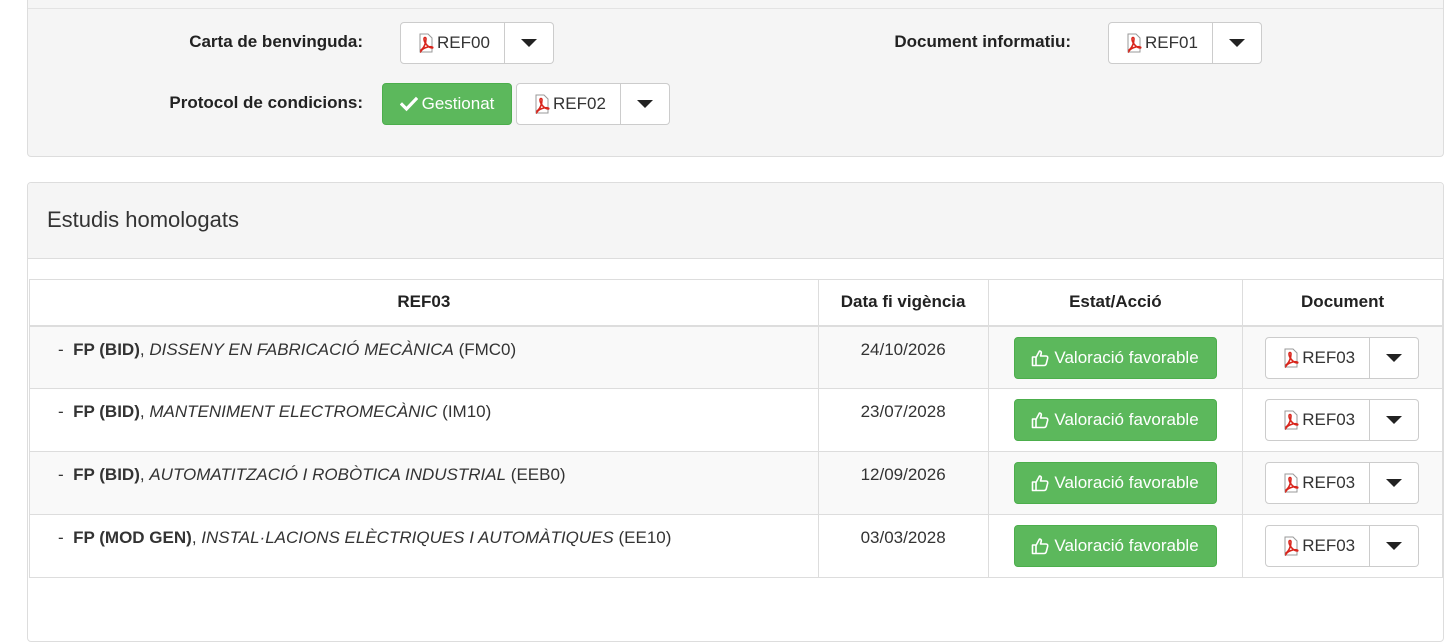 This screenshot has height=642, width=1456. What do you see at coordinates (903, 474) in the screenshot?
I see `end-date: 12/09/2026` at bounding box center [903, 474].